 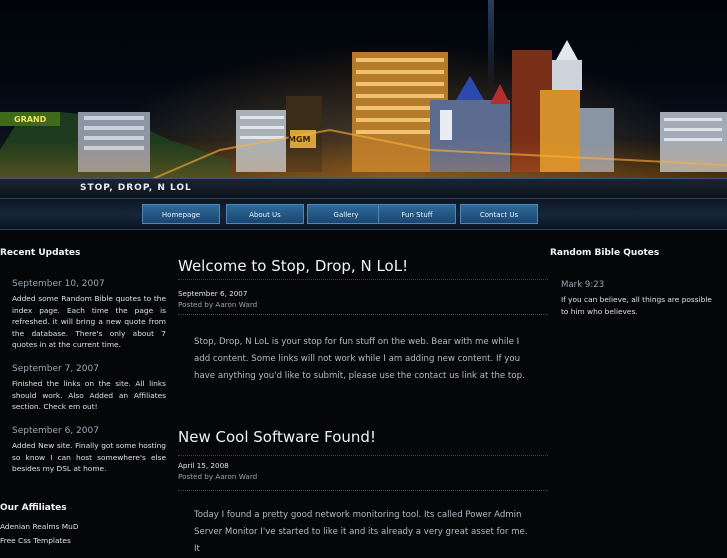 What do you see at coordinates (293, 266) in the screenshot?
I see `post-title: Welcome to Stop, Drop, N LoL!` at bounding box center [293, 266].